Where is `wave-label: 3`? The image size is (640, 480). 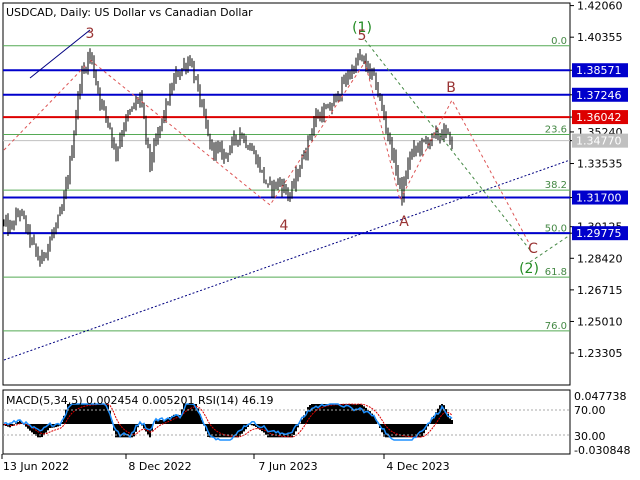
wave-label: 3 is located at coordinates (90, 34).